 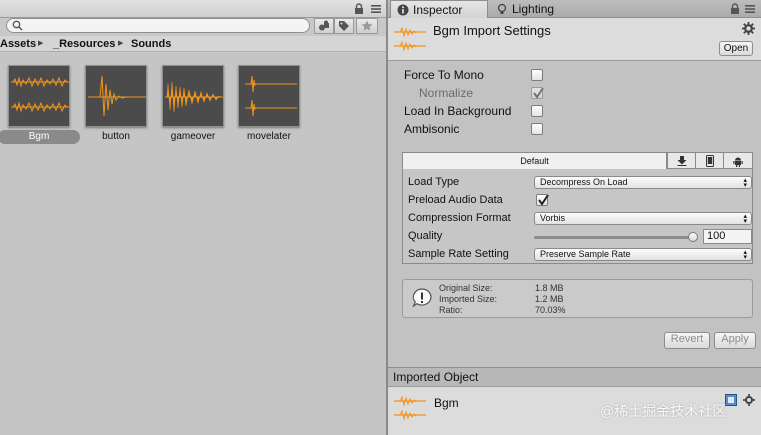 What do you see at coordinates (468, 299) in the screenshot?
I see `imported-size-label: Imported Size:` at bounding box center [468, 299].